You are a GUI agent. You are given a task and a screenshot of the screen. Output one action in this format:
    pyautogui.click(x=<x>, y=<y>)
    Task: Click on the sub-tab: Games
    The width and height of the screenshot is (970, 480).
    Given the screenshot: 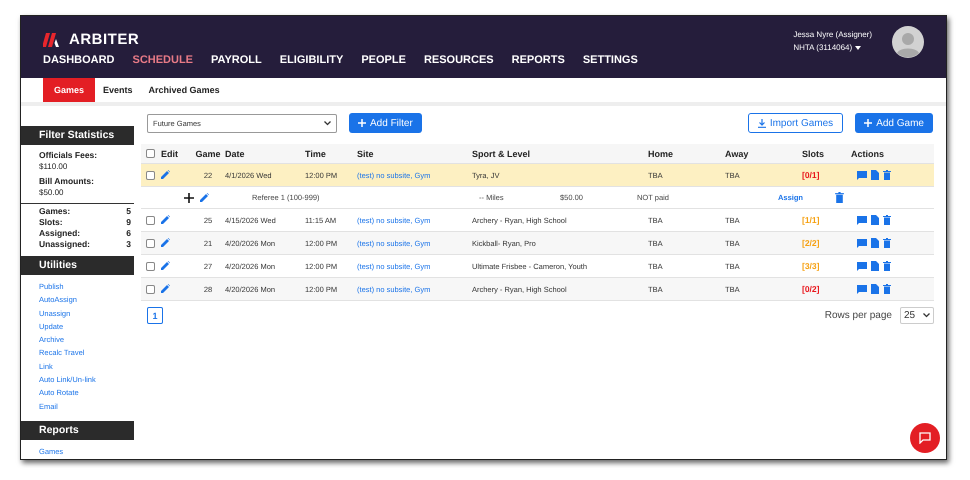 What is the action you would take?
    pyautogui.click(x=69, y=90)
    